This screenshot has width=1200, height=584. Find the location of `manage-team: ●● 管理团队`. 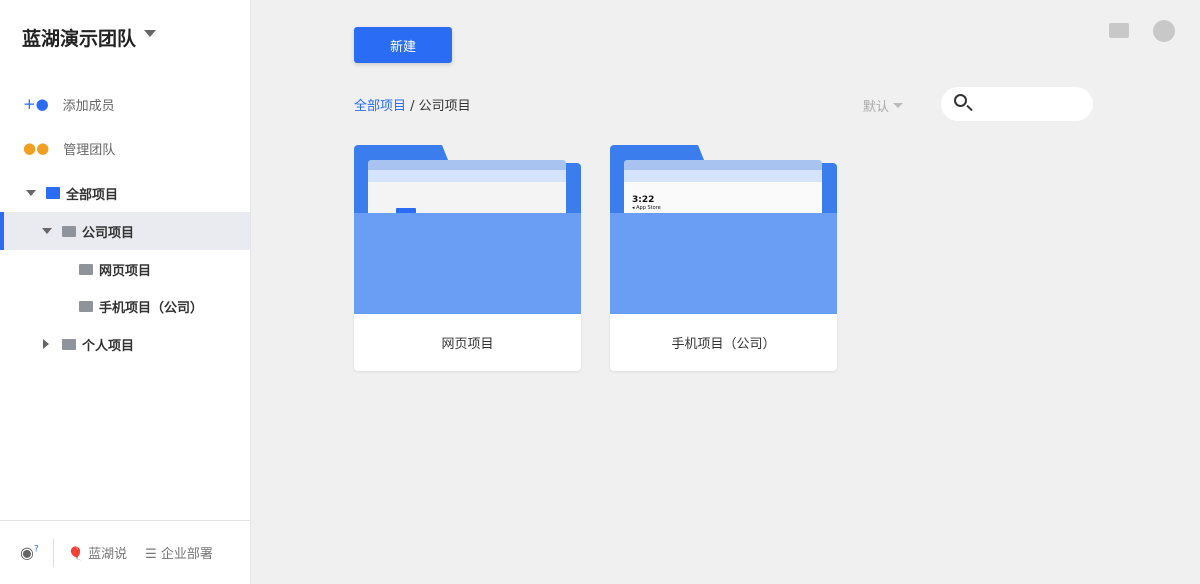

manage-team: ●● 管理团队 is located at coordinates (125, 148).